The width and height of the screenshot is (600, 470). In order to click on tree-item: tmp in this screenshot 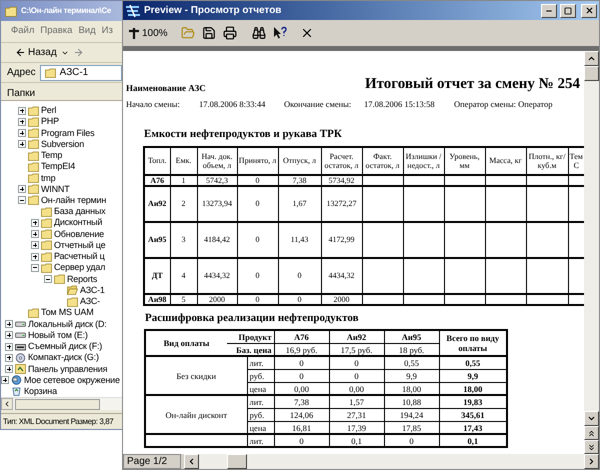, I will do `click(48, 178)`.